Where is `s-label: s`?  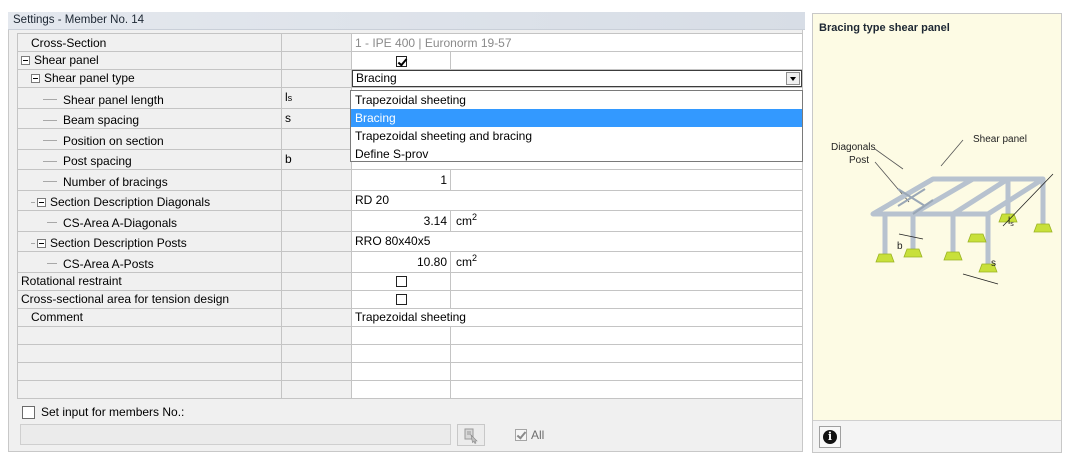 s-label: s is located at coordinates (993, 263).